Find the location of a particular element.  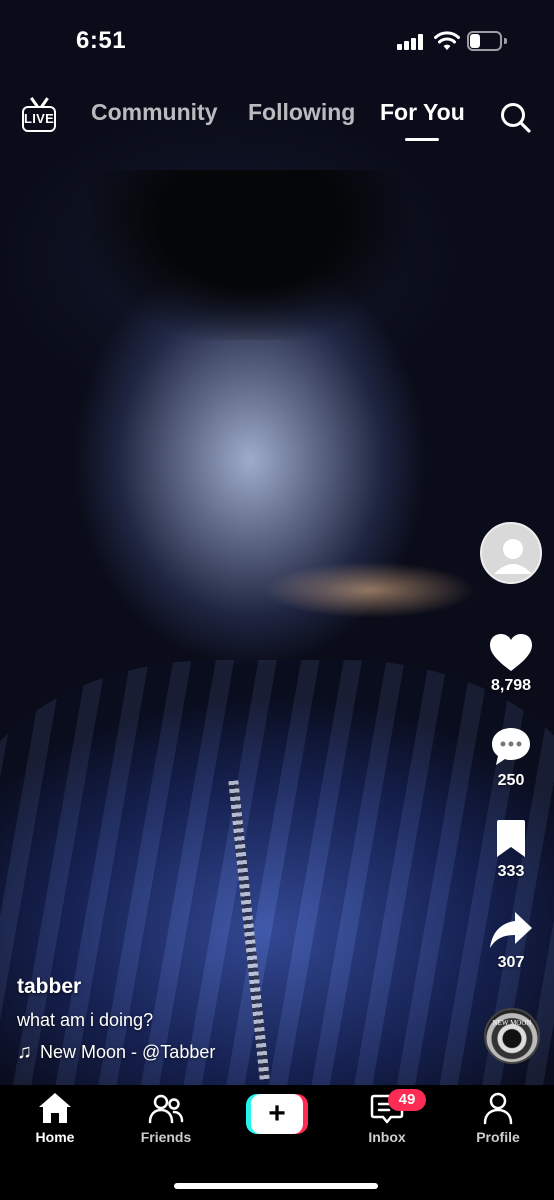

nav-home: Home is located at coordinates (55, 1118).